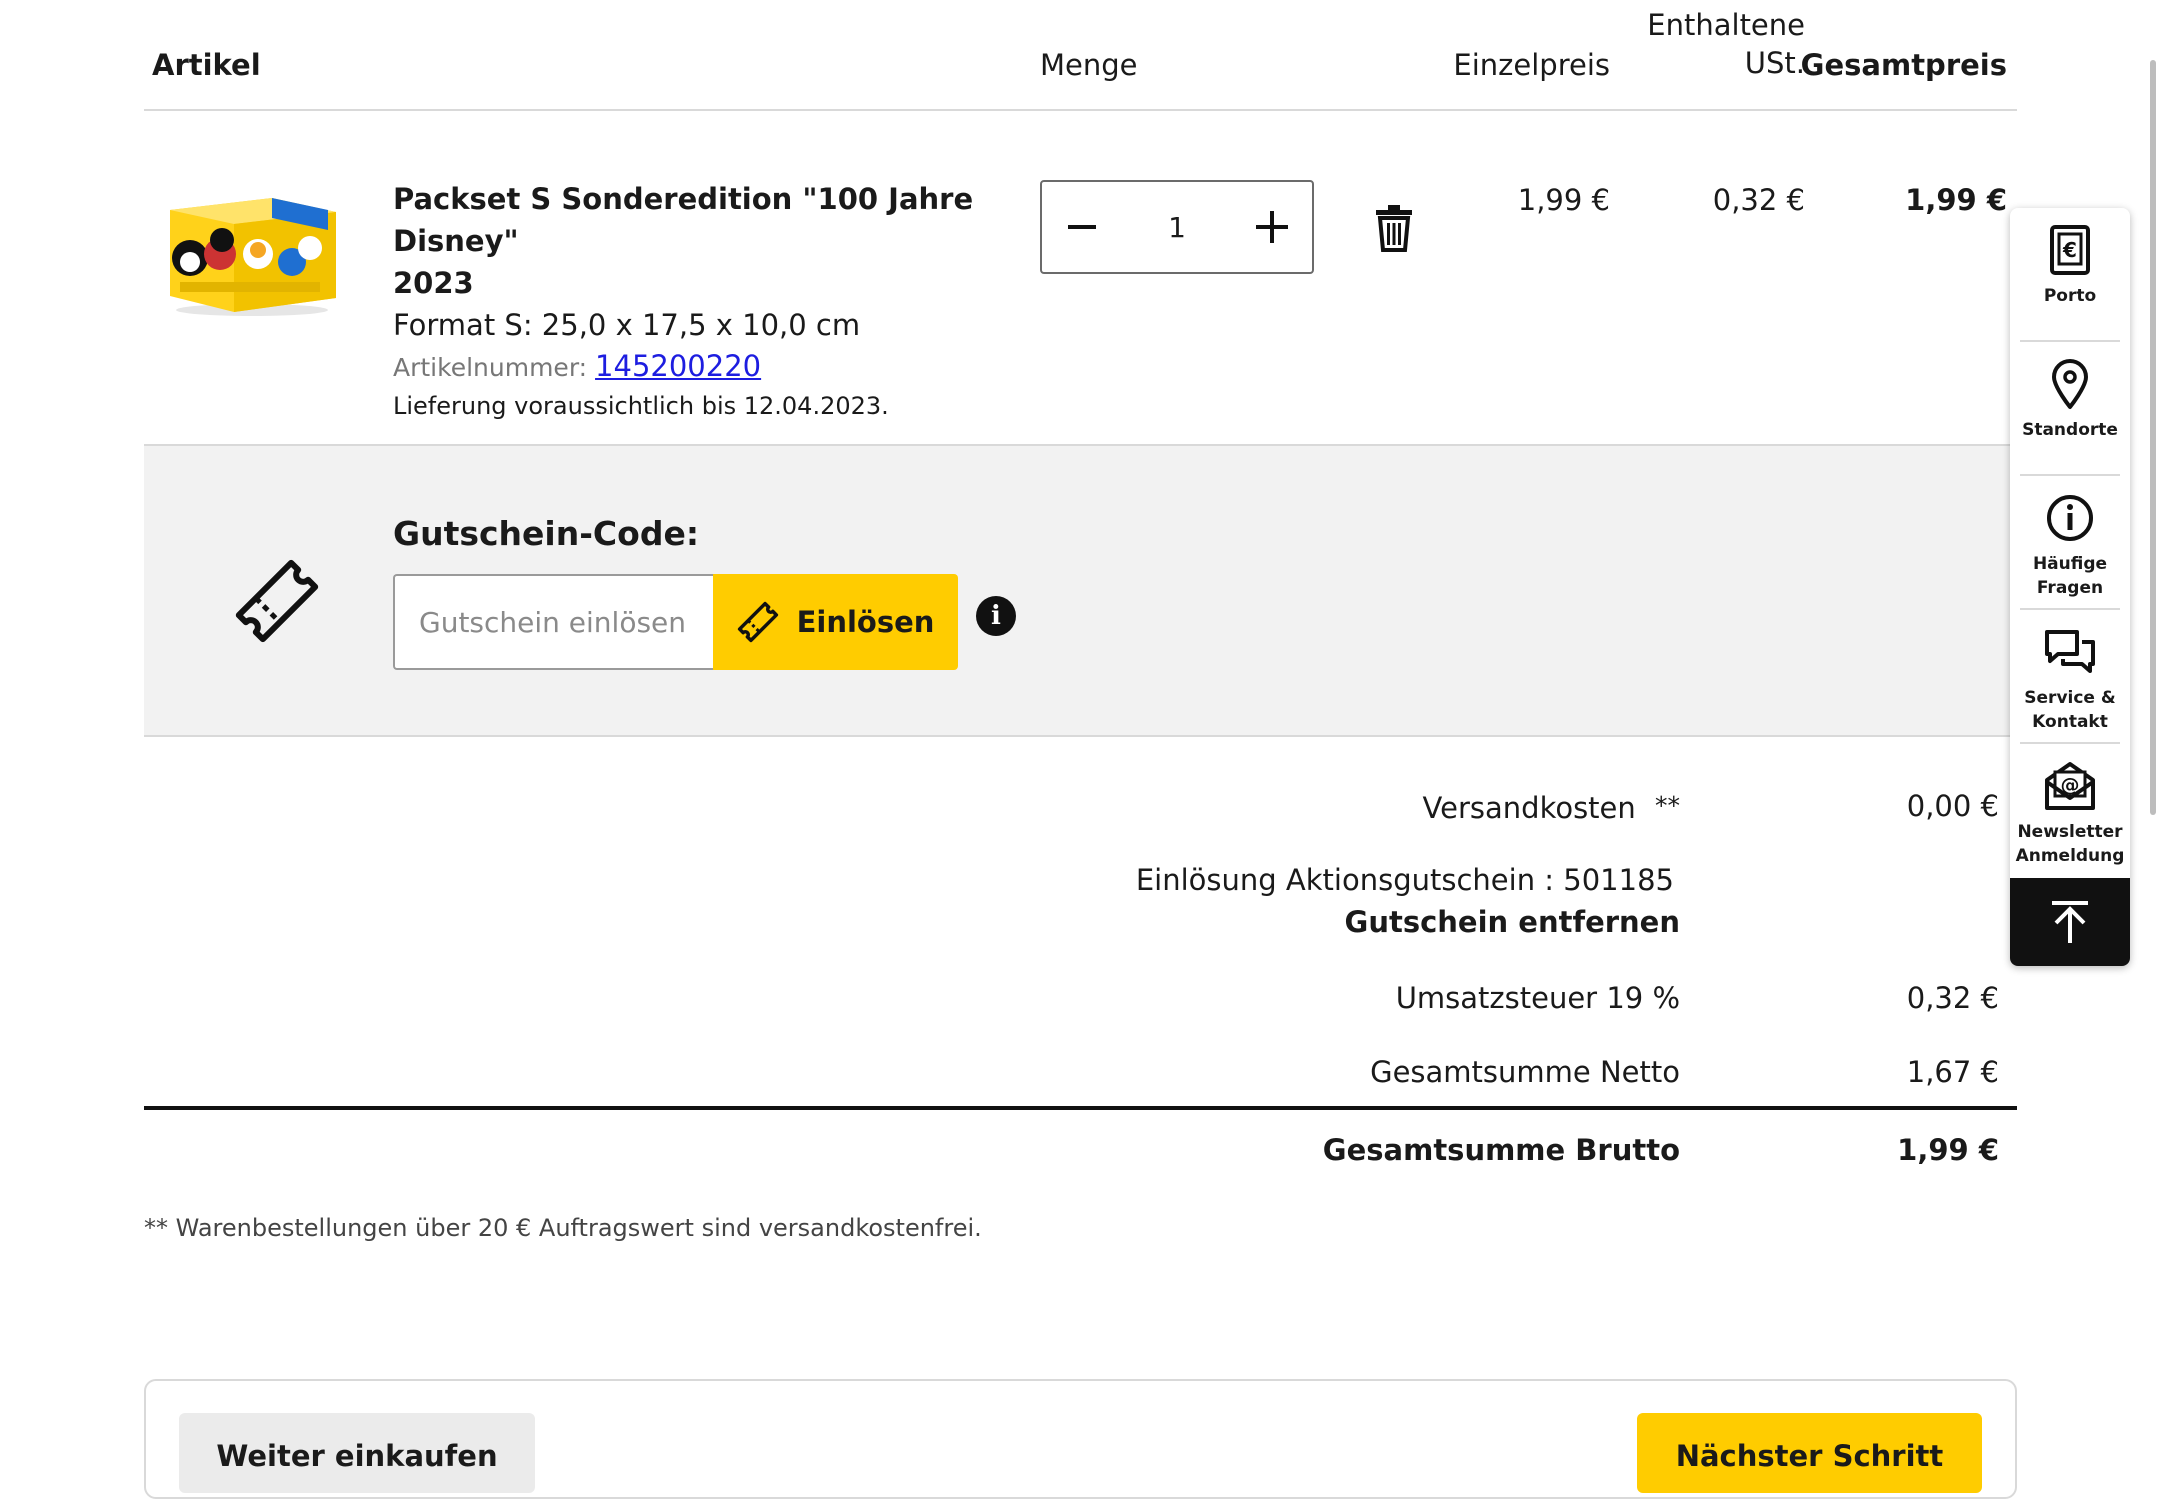 Image resolution: width=2160 pixels, height=1499 pixels. I want to click on minus-icon, so click(1082, 227).